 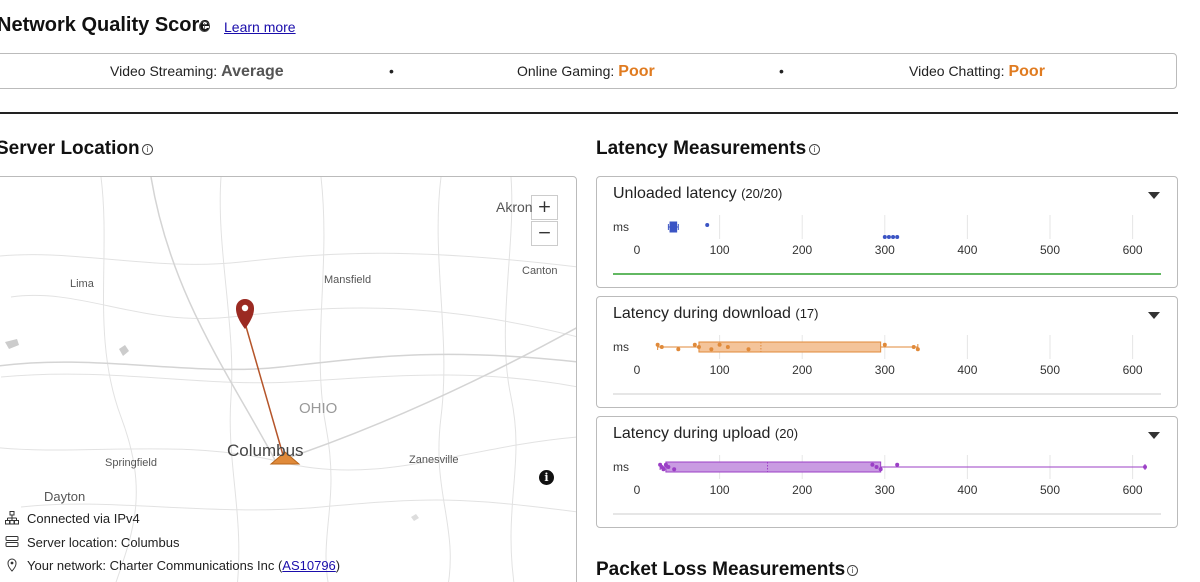 What do you see at coordinates (721, 569) in the screenshot?
I see `packet-loss-title: Packet Loss Measurements` at bounding box center [721, 569].